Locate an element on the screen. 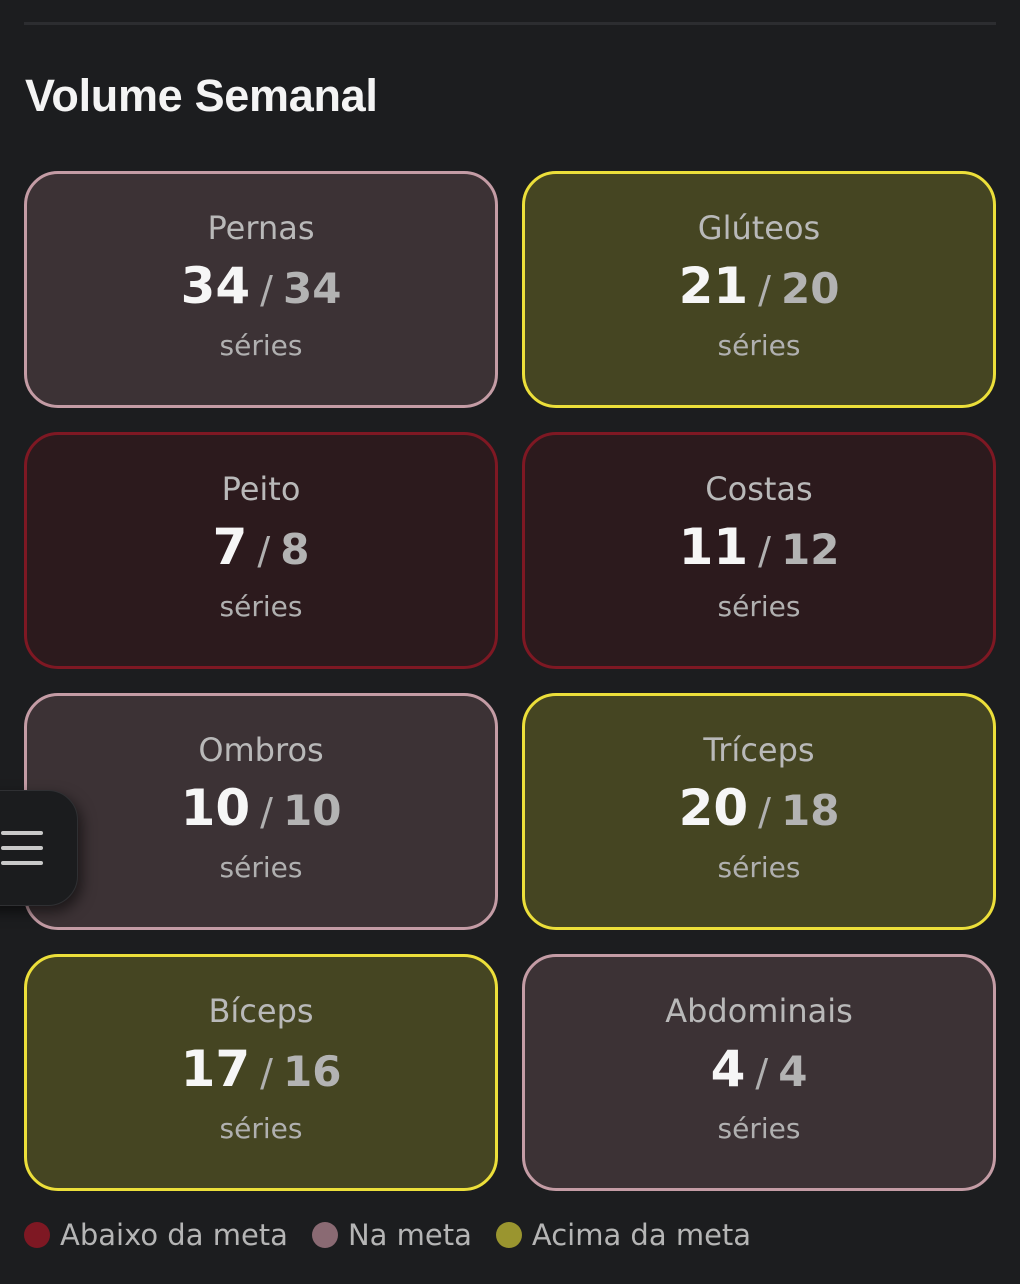  muscle-card-triceps: Tríceps 20 / 18 séries is located at coordinates (759, 811).